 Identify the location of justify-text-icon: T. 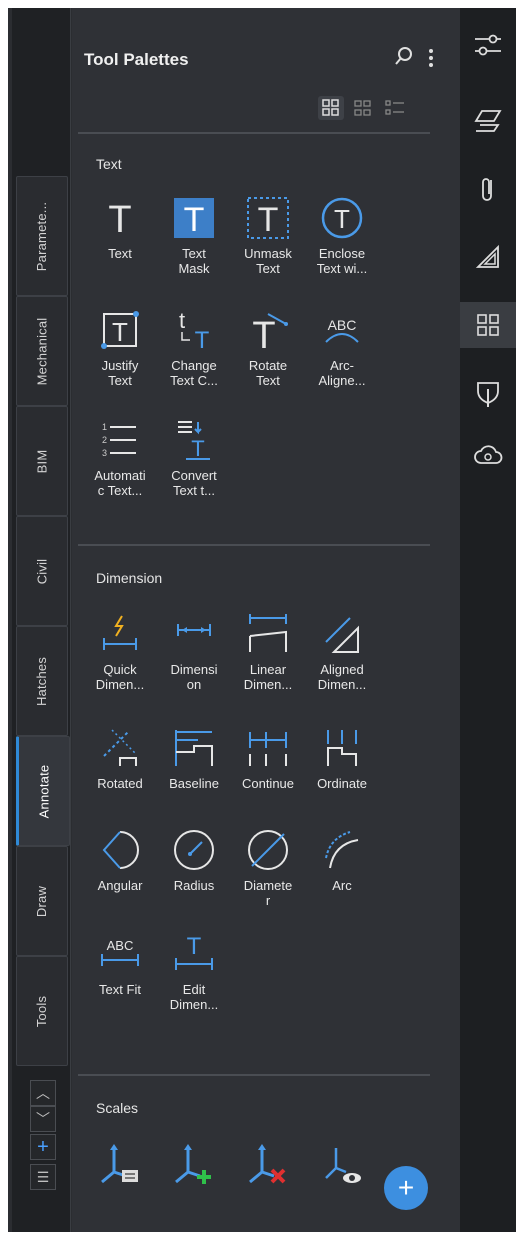
(120, 330).